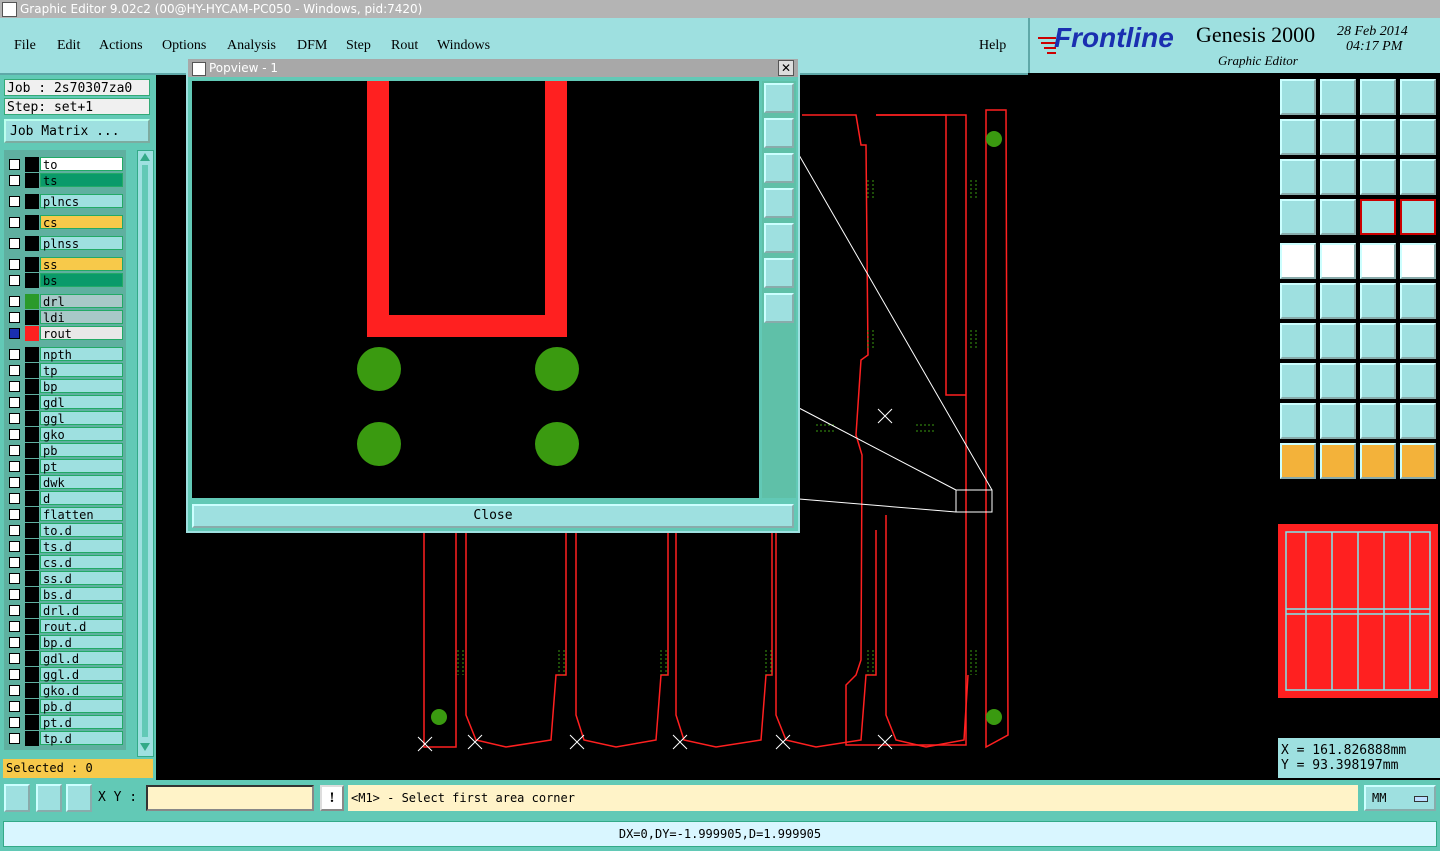 The image size is (1440, 851). I want to click on overview-map, so click(1358, 611).